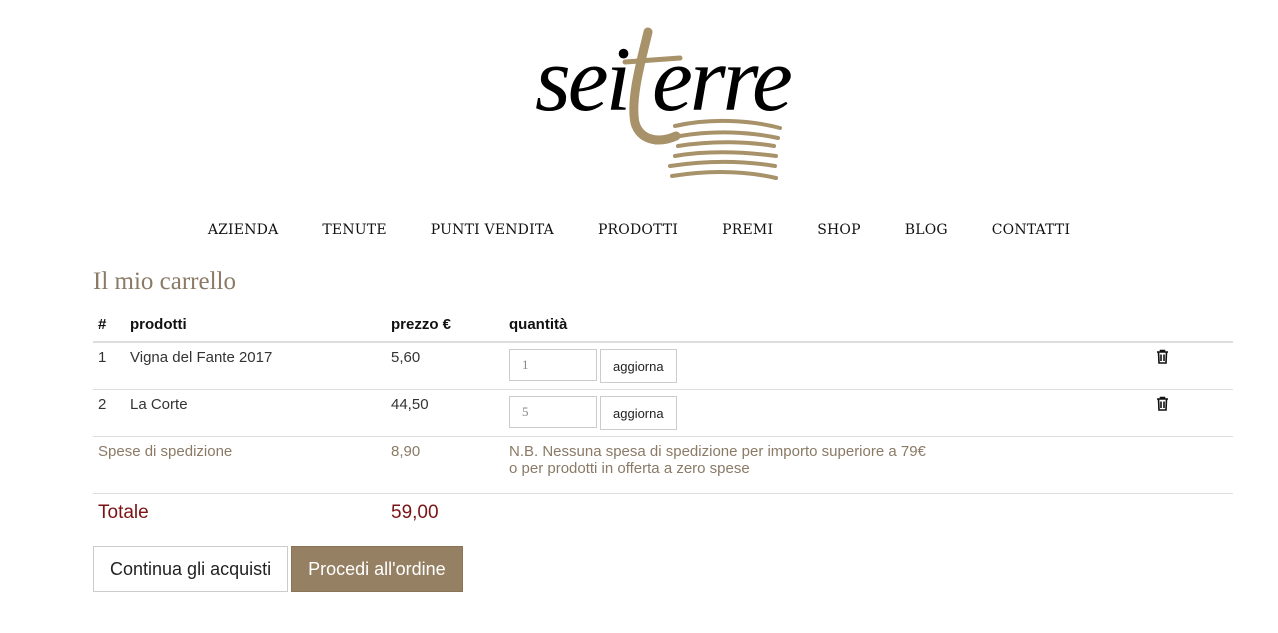 The height and width of the screenshot is (633, 1278). What do you see at coordinates (354, 230) in the screenshot?
I see `nav-item-tenute: TENUTE` at bounding box center [354, 230].